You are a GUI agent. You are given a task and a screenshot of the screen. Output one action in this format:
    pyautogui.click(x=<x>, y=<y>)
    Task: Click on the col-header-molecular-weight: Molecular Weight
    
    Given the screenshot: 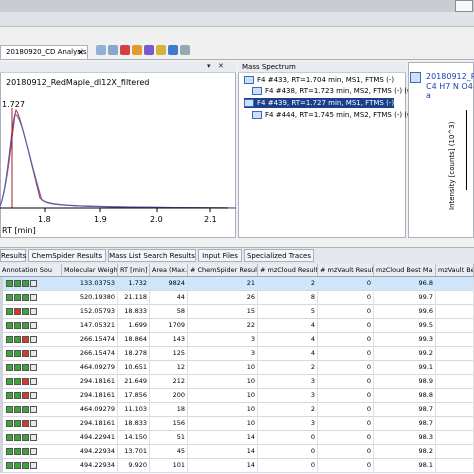 What is the action you would take?
    pyautogui.click(x=90, y=270)
    